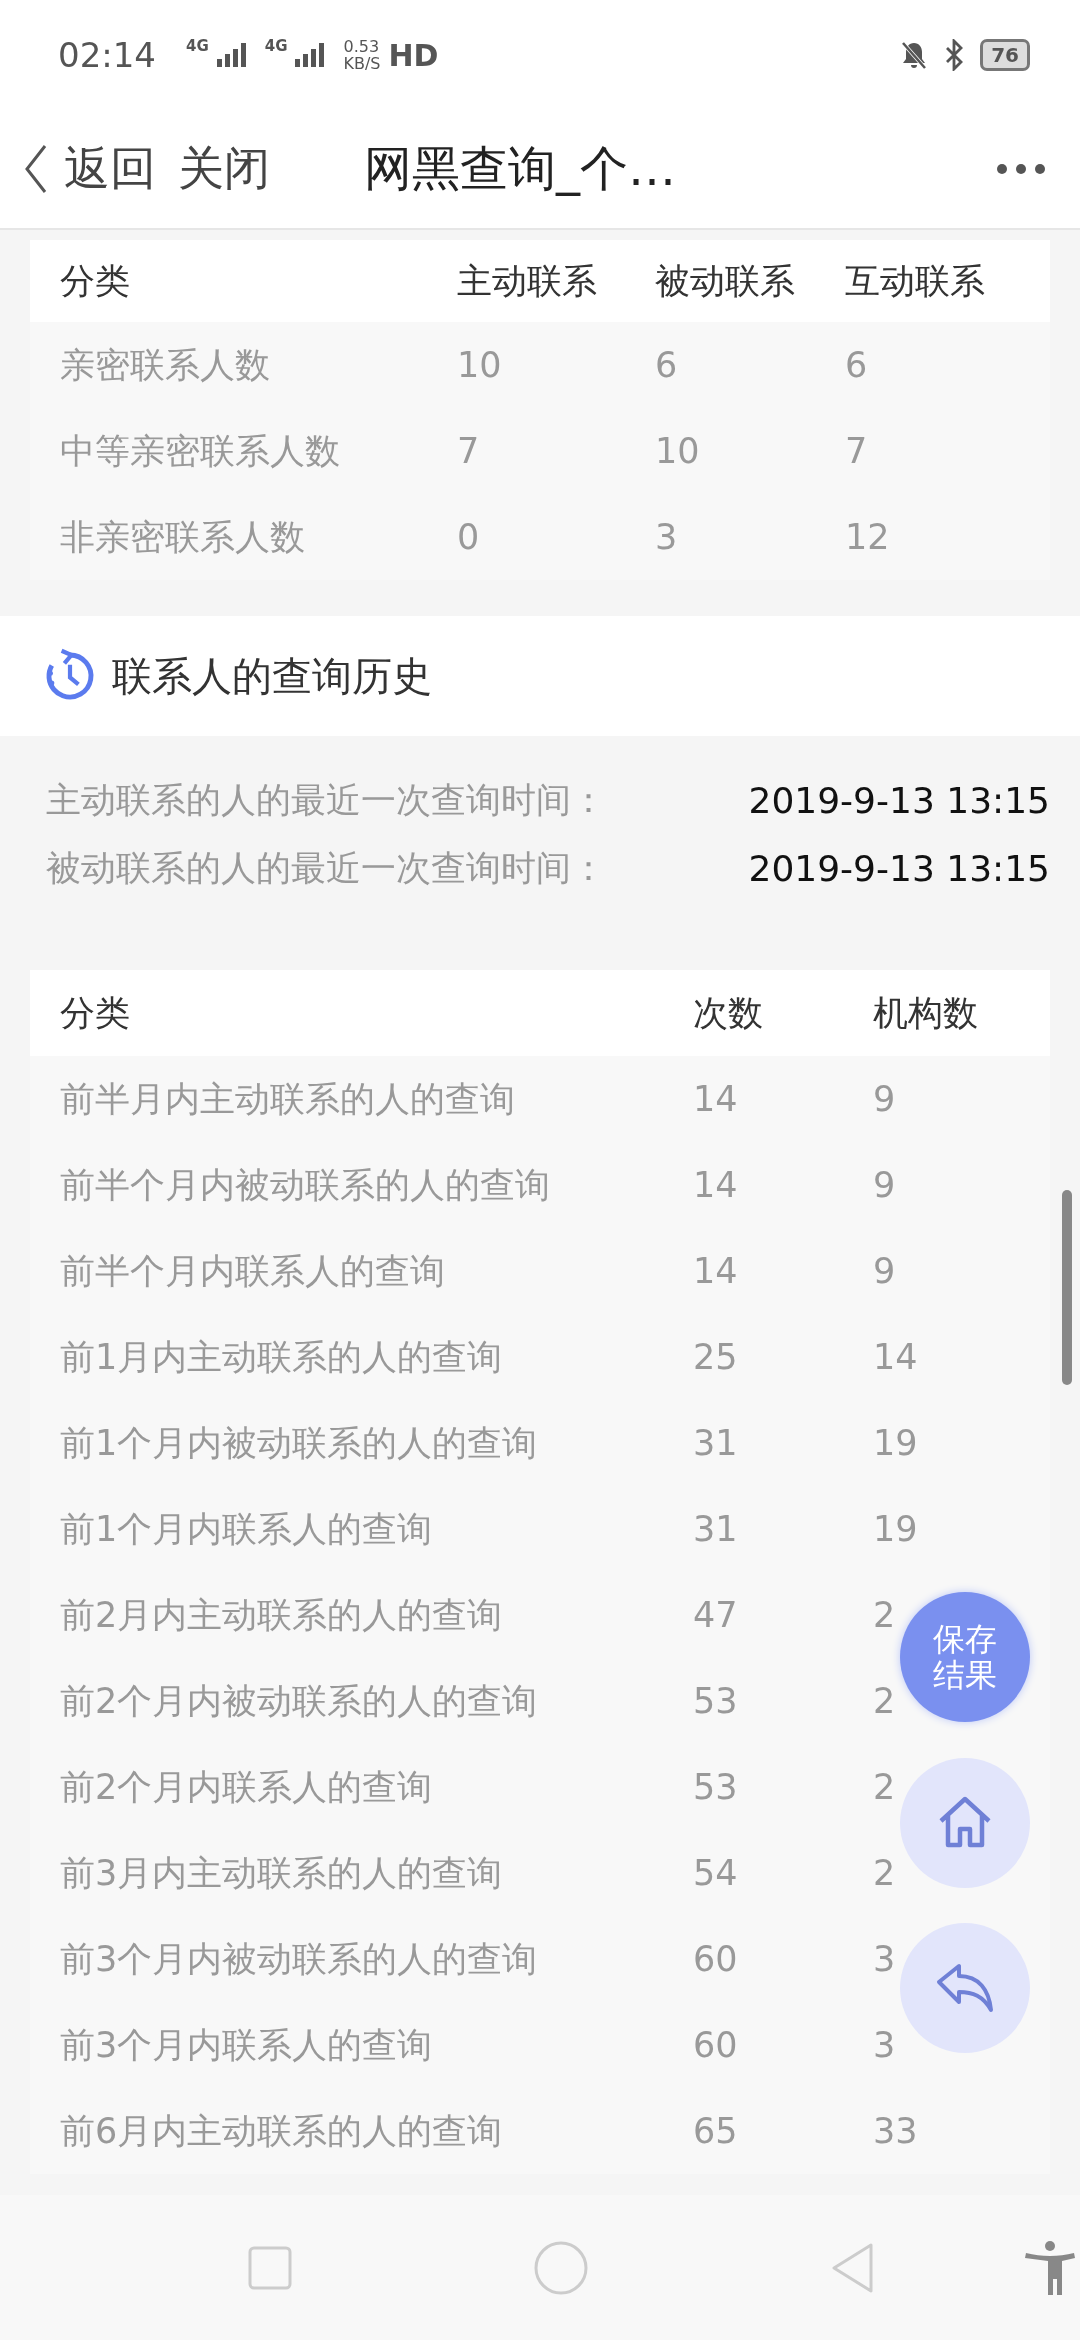  What do you see at coordinates (299, 1959) in the screenshot?
I see `table-cell-text: 前3个月内被动联系的人的查询` at bounding box center [299, 1959].